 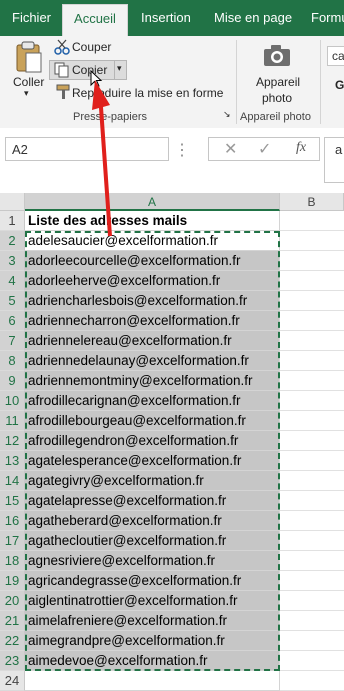 What do you see at coordinates (12, 621) in the screenshot?
I see `row-header: 21` at bounding box center [12, 621].